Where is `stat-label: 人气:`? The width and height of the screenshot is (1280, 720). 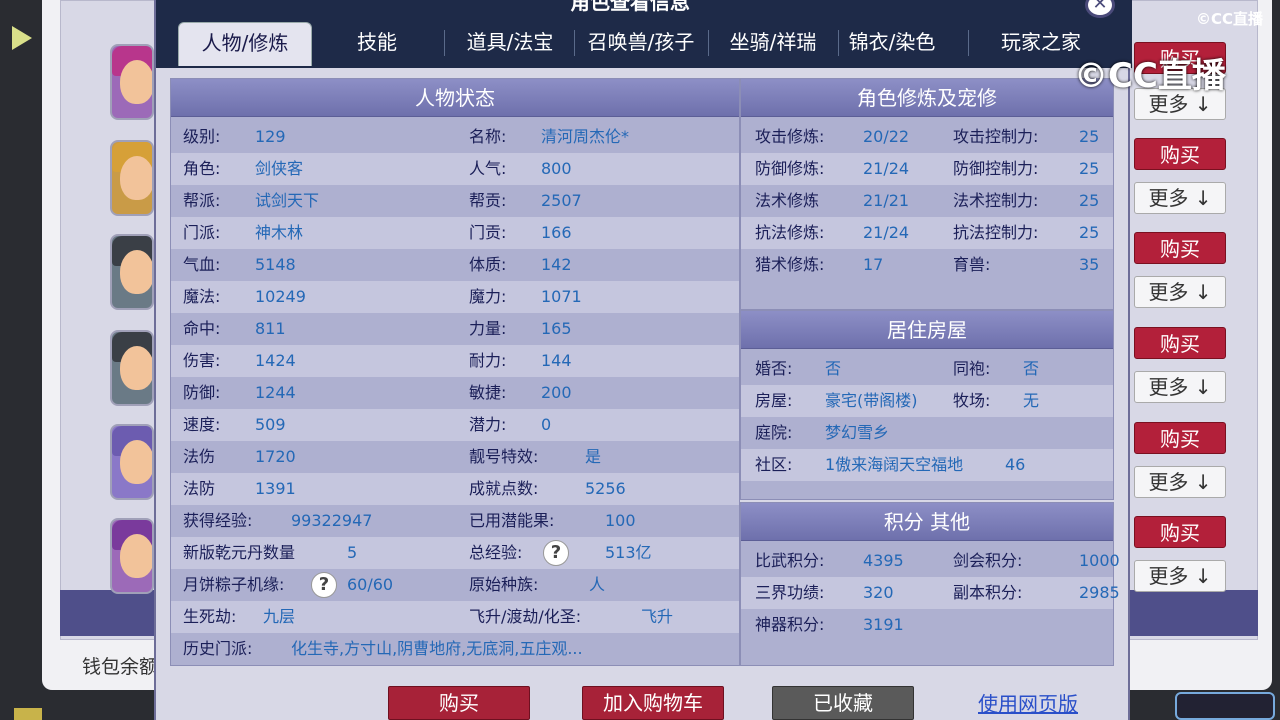
stat-label: 人气: is located at coordinates (488, 168).